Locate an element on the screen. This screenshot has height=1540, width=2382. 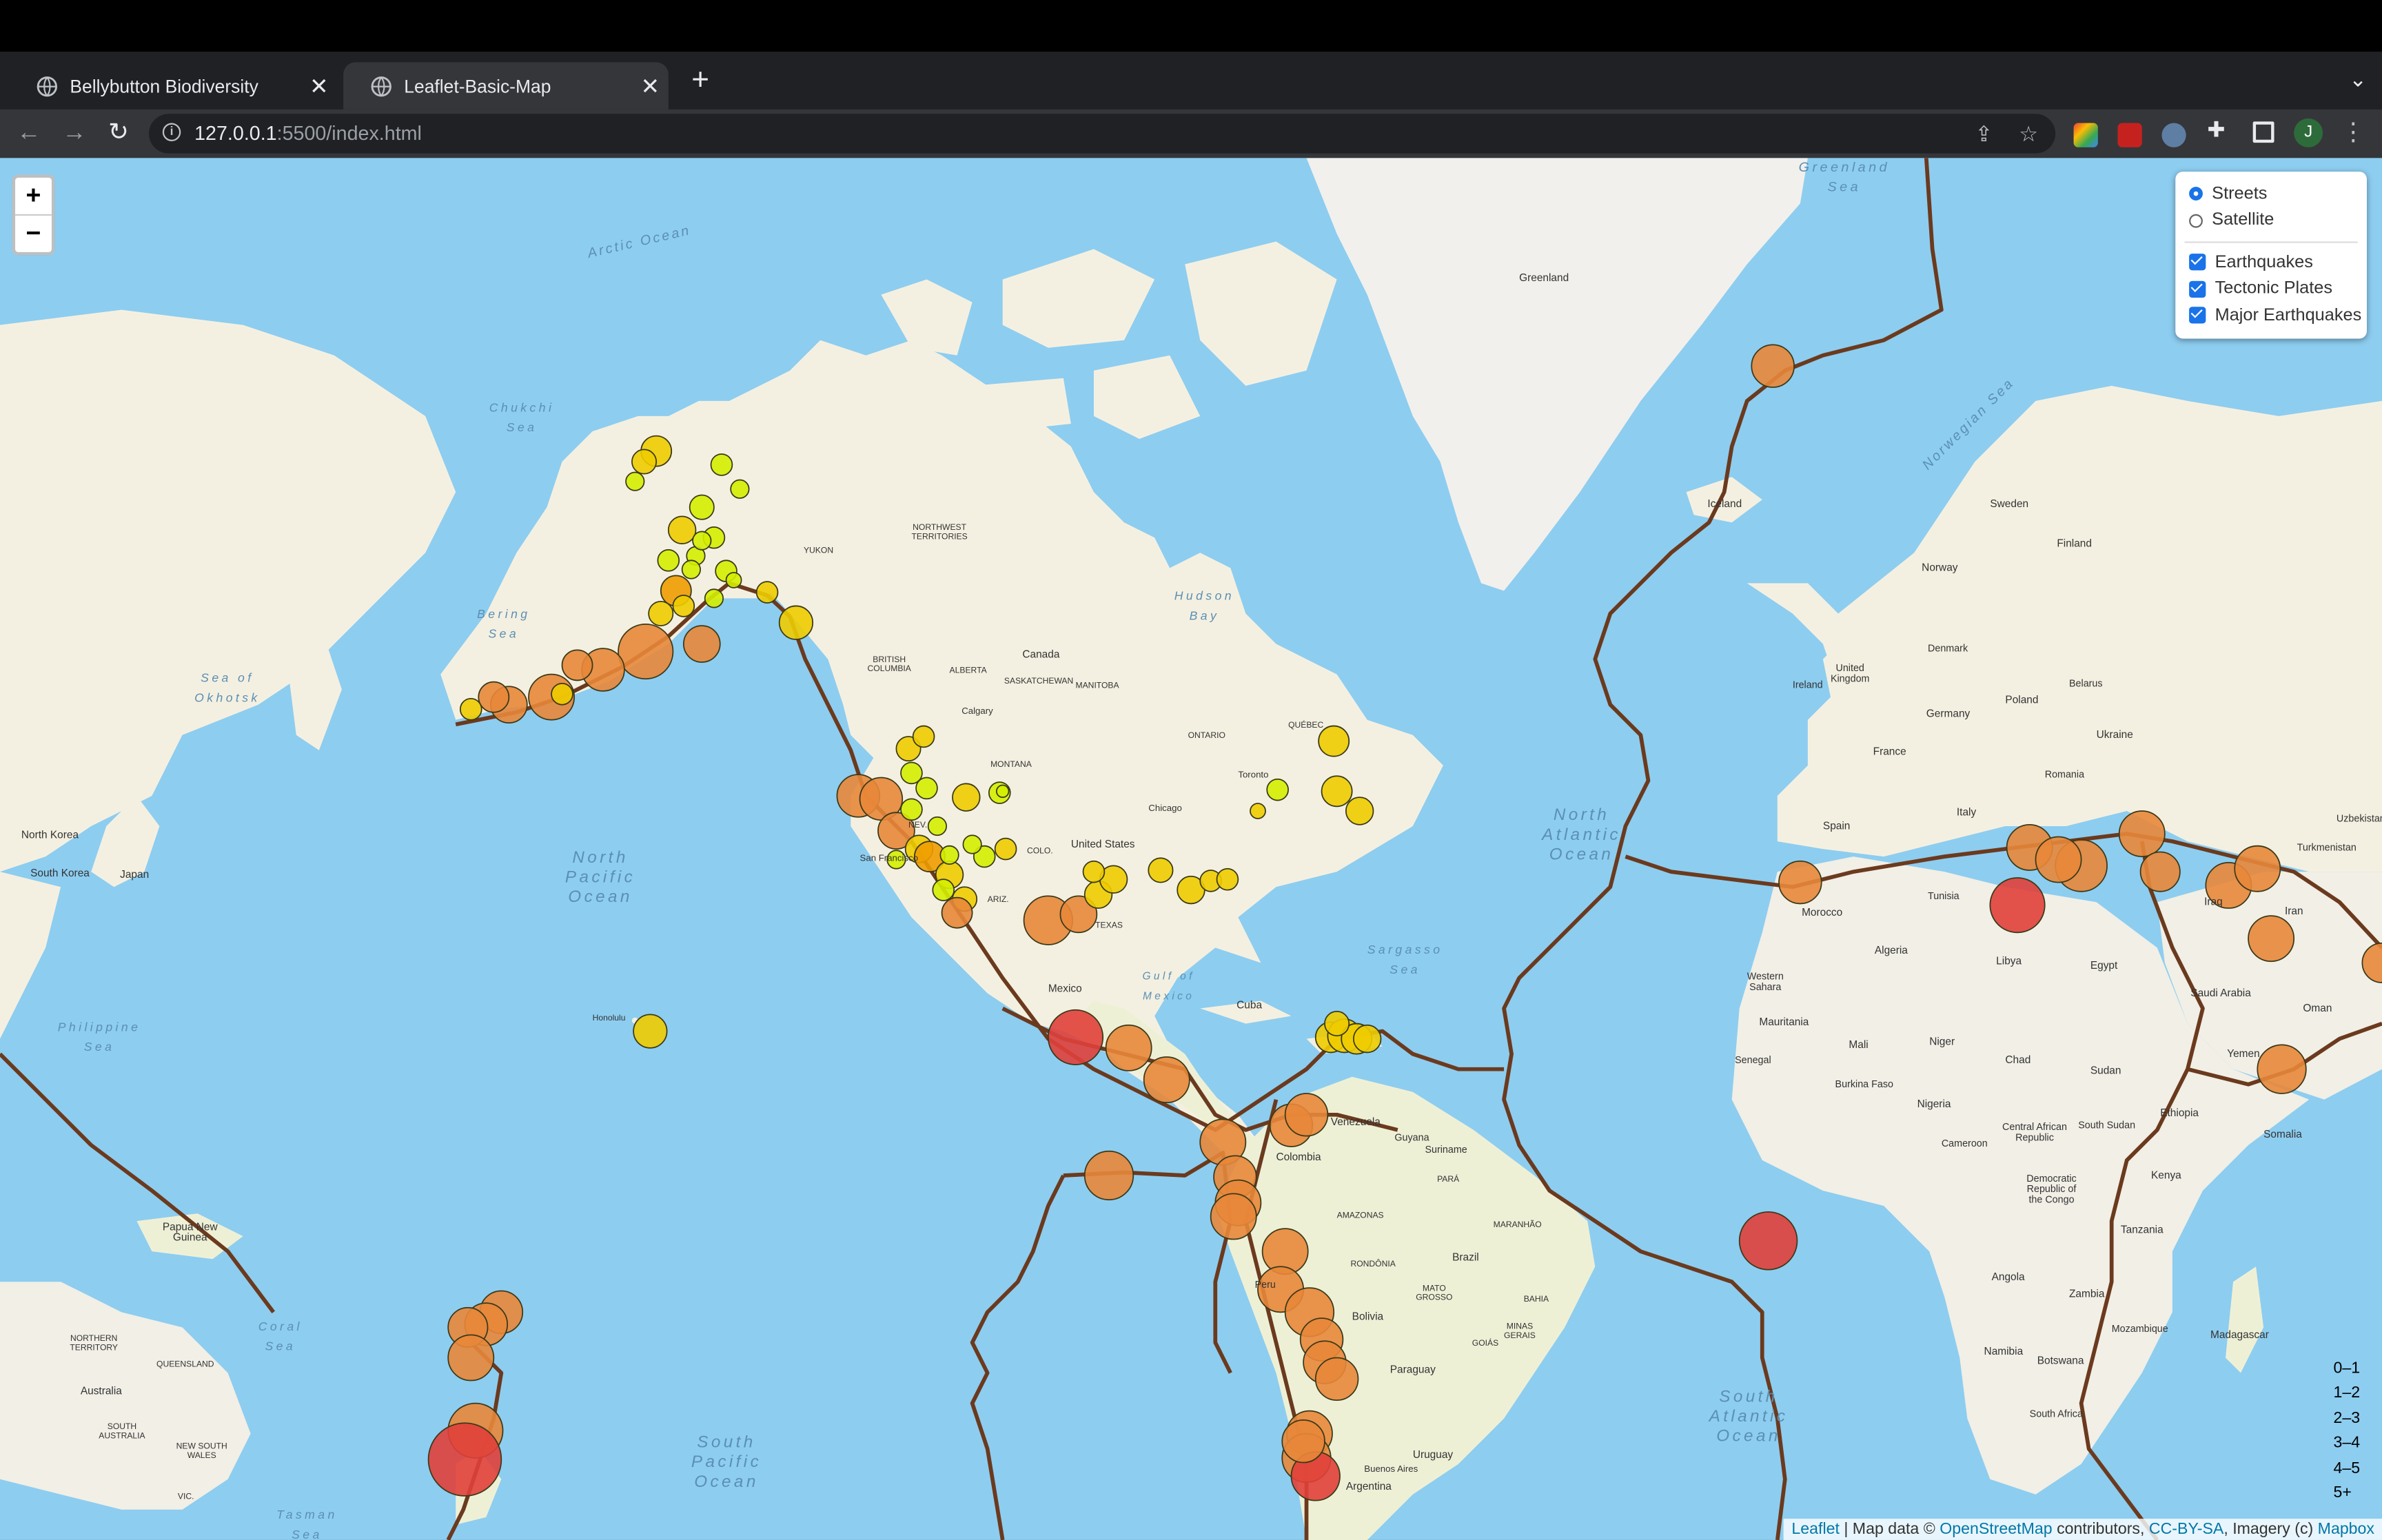
overlay-tectonic-plates: Tectonic Plates is located at coordinates (2271, 289).